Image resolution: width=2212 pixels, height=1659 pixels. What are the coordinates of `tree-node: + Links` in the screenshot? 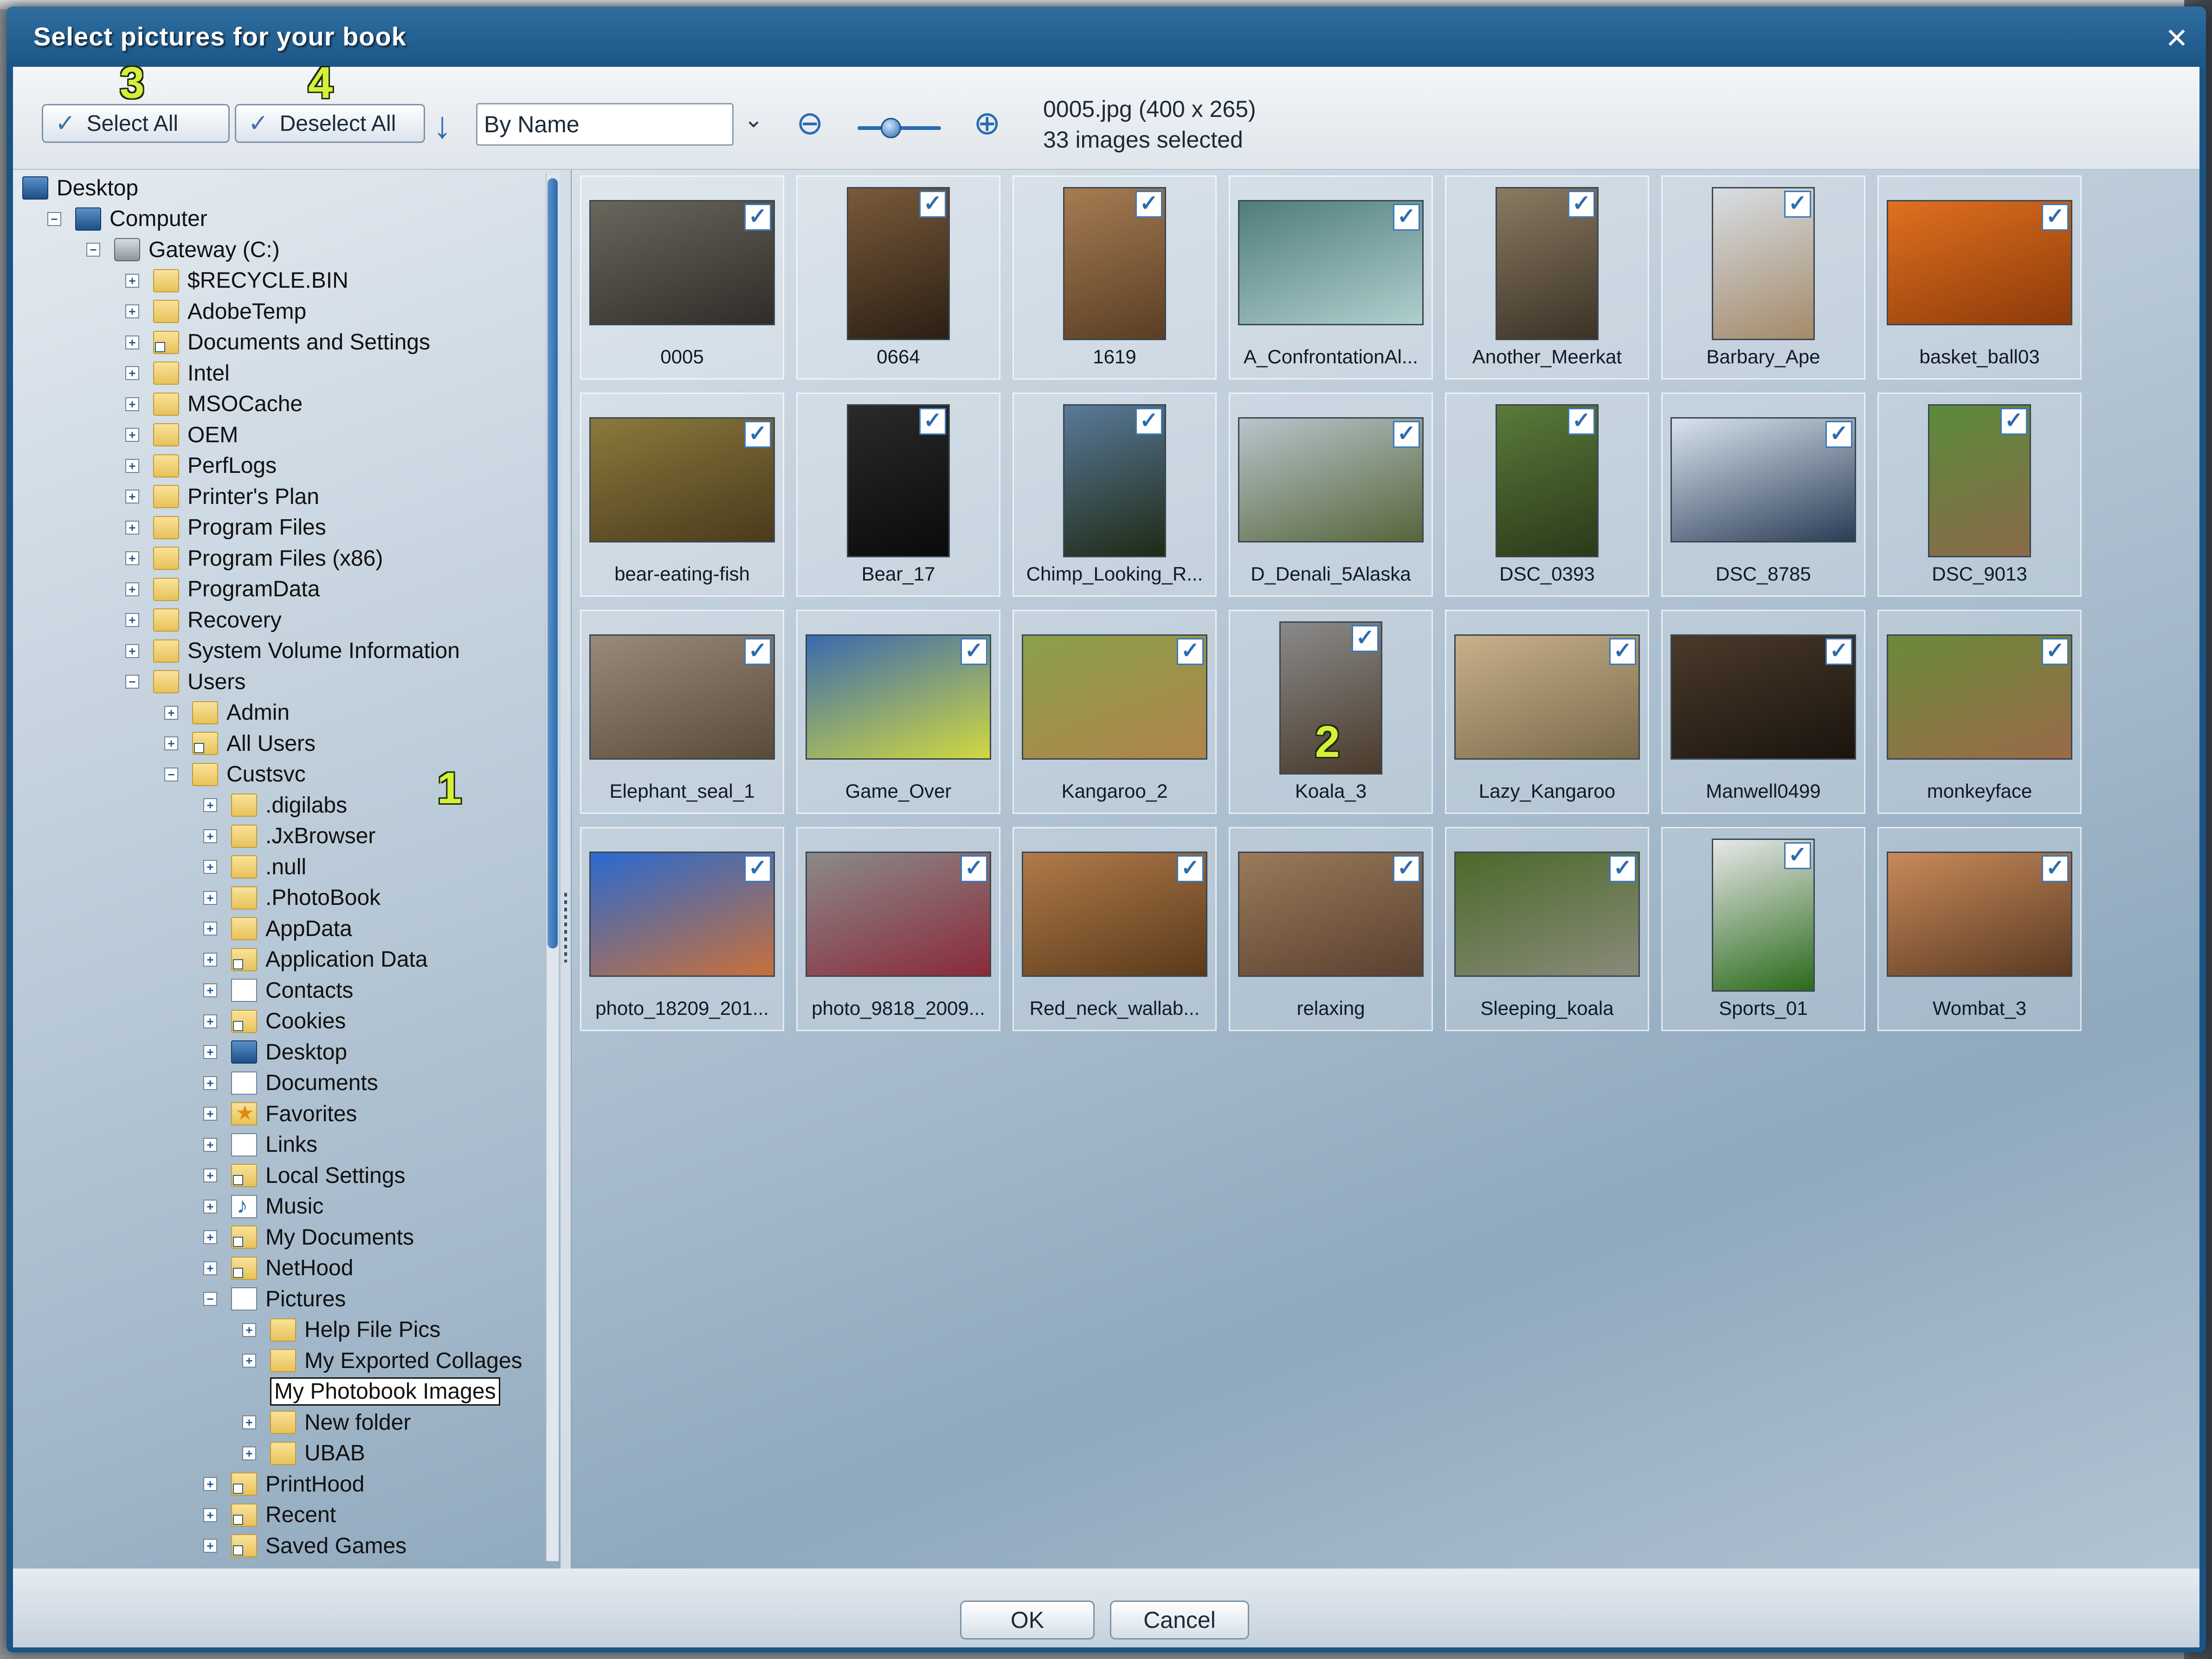 It's located at (260, 1144).